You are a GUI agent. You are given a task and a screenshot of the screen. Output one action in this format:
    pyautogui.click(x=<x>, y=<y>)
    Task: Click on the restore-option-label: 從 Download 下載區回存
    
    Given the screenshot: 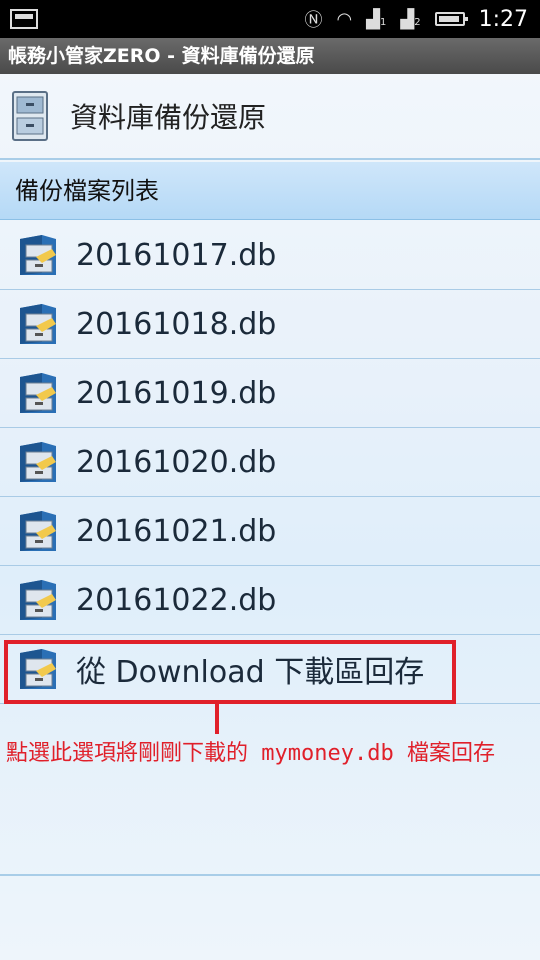 What is the action you would take?
    pyautogui.click(x=250, y=672)
    